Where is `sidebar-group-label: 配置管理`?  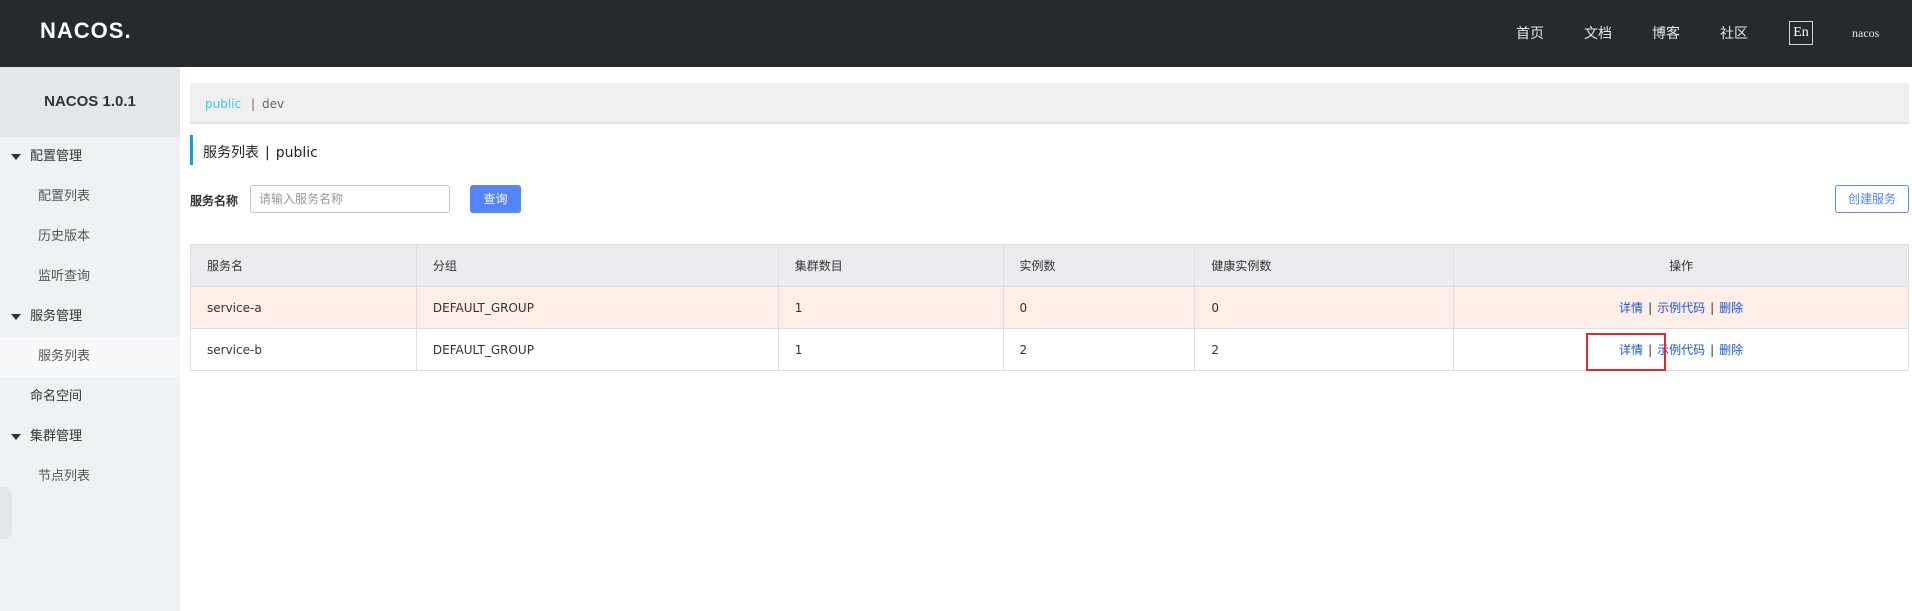
sidebar-group-label: 配置管理 is located at coordinates (56, 156).